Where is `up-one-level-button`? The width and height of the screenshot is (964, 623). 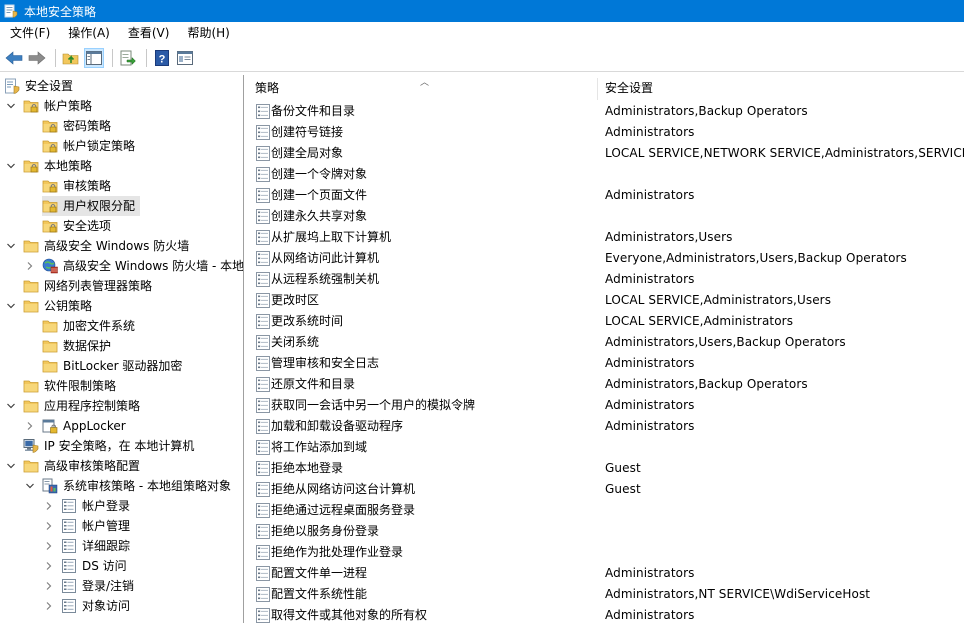 up-one-level-button is located at coordinates (71, 58).